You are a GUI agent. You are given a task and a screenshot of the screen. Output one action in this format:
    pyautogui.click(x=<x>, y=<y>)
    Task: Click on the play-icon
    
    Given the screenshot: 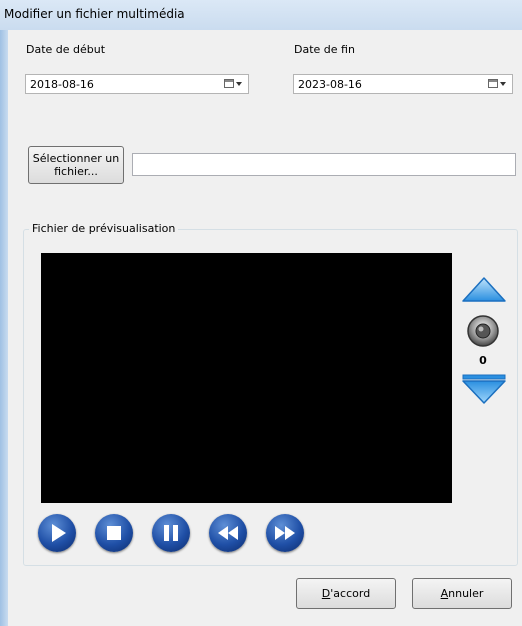 What is the action you would take?
    pyautogui.click(x=59, y=533)
    